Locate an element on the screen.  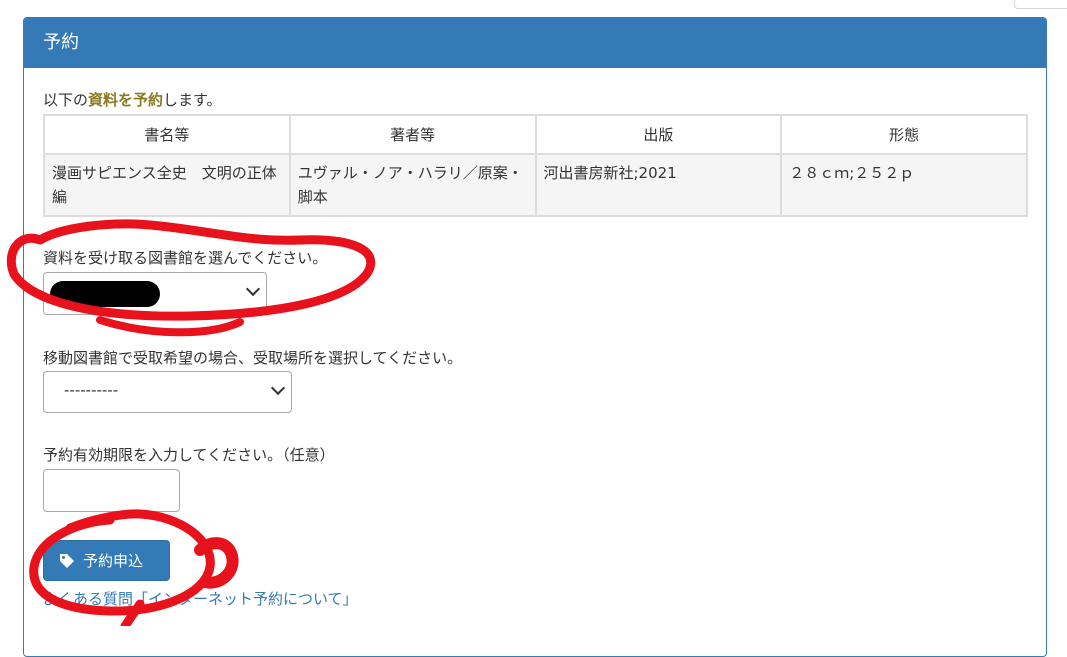
intro-highlight: 資料を予約 is located at coordinates (126, 100).